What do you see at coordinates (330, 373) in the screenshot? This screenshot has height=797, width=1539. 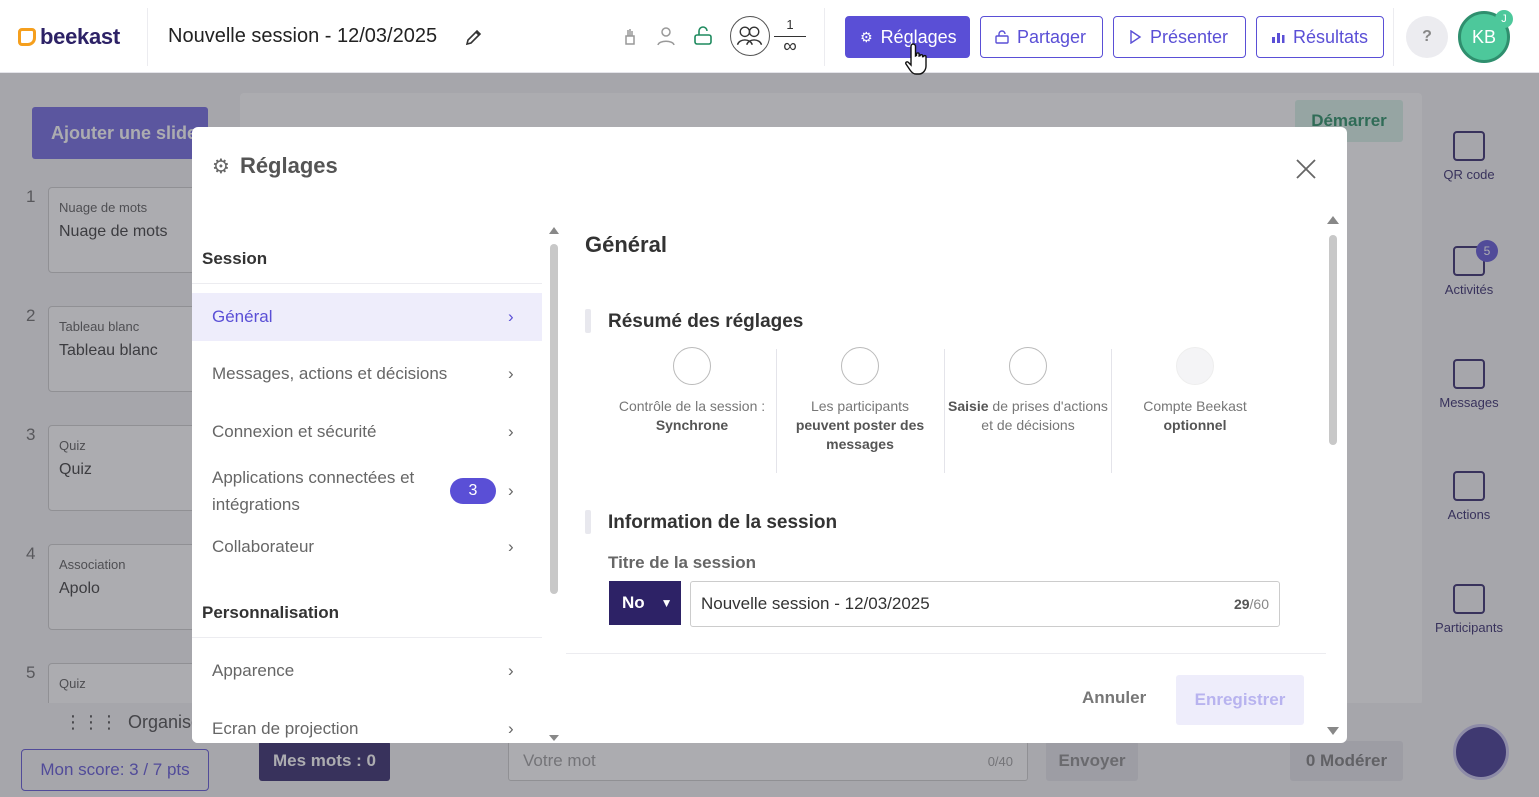 I see `nav-item-label: Messages, actions et décisions` at bounding box center [330, 373].